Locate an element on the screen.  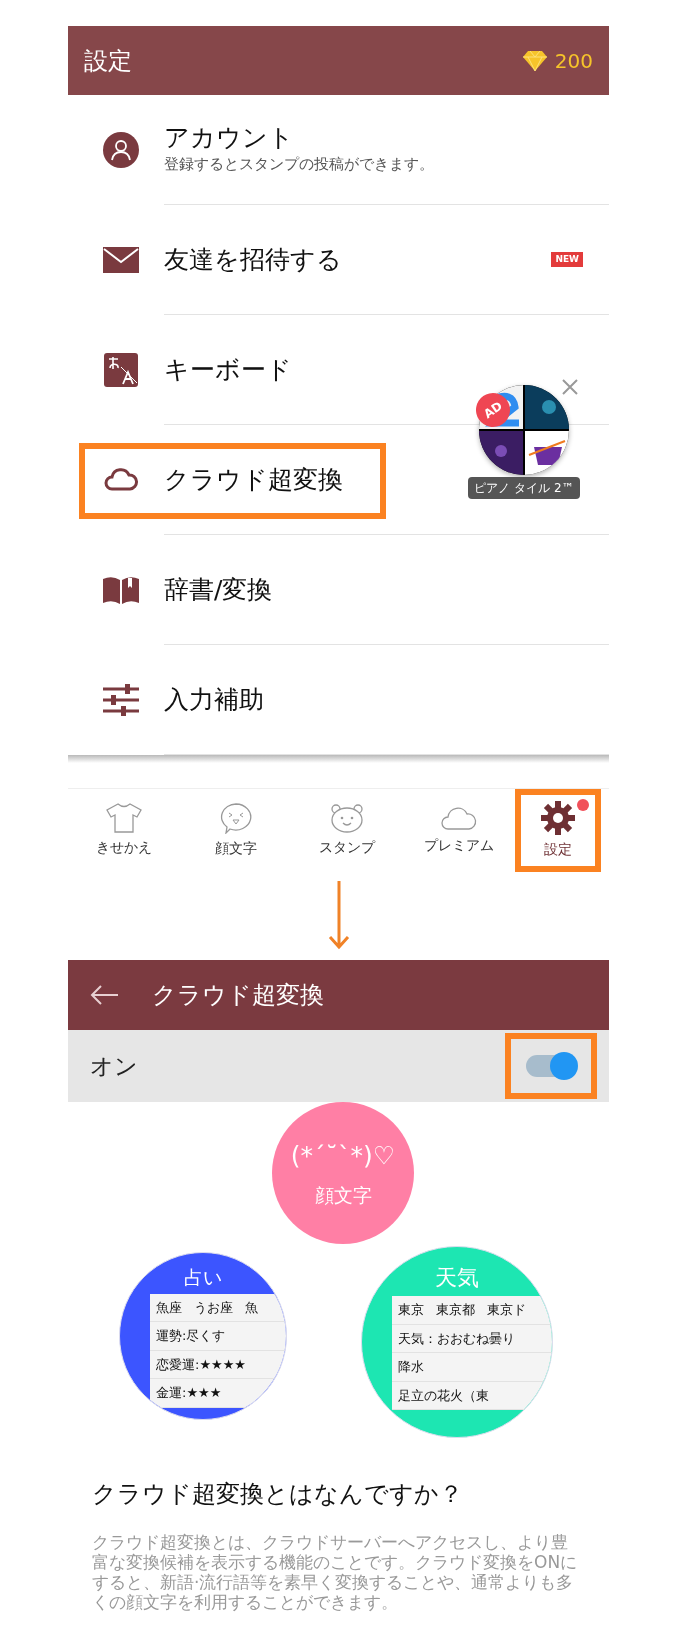
toggle-label: オン is located at coordinates (114, 1066).